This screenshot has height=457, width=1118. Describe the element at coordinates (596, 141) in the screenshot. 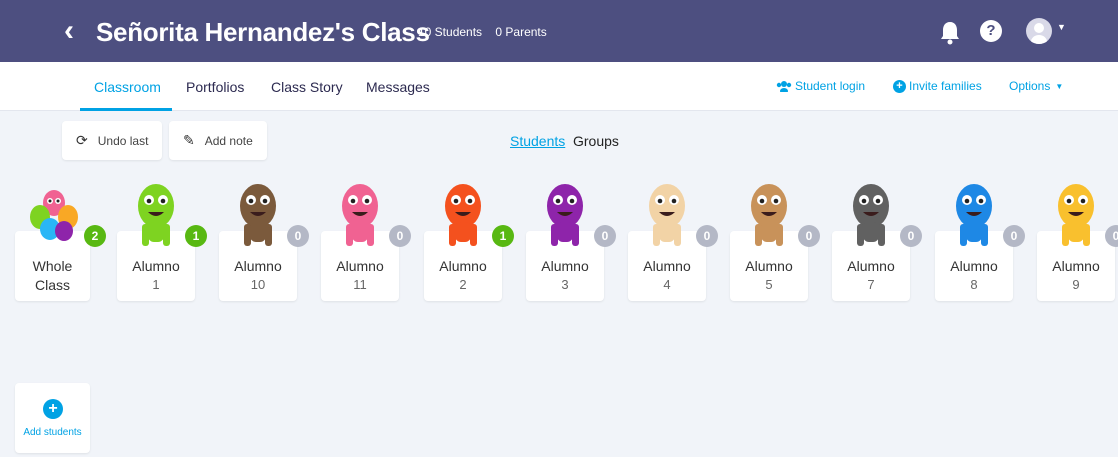

I see `view-groups-toggle: Groups` at that location.